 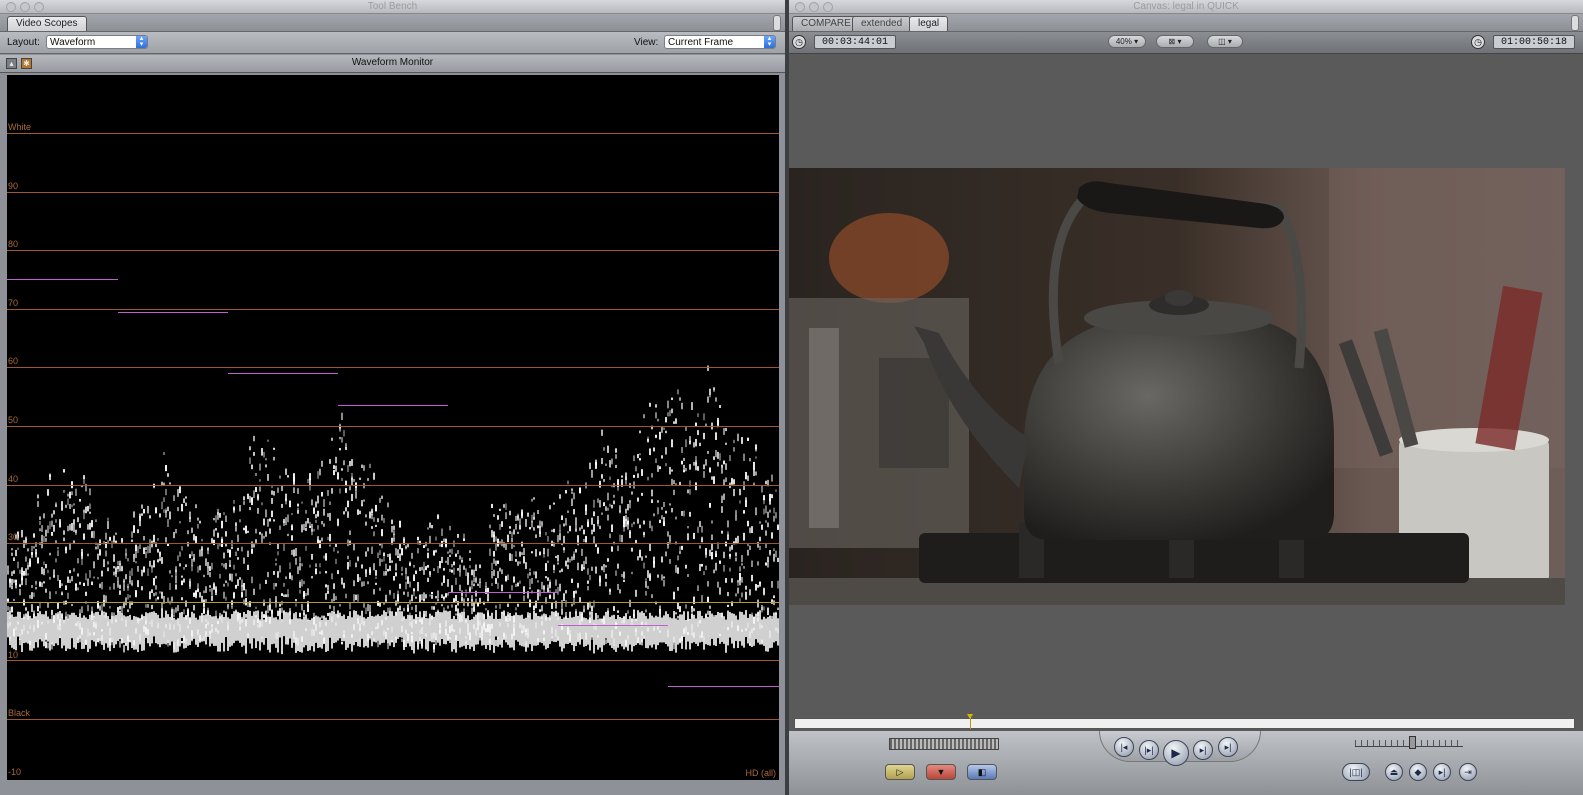 I want to click on mark-clip-button: ⏏, so click(x=1394, y=772).